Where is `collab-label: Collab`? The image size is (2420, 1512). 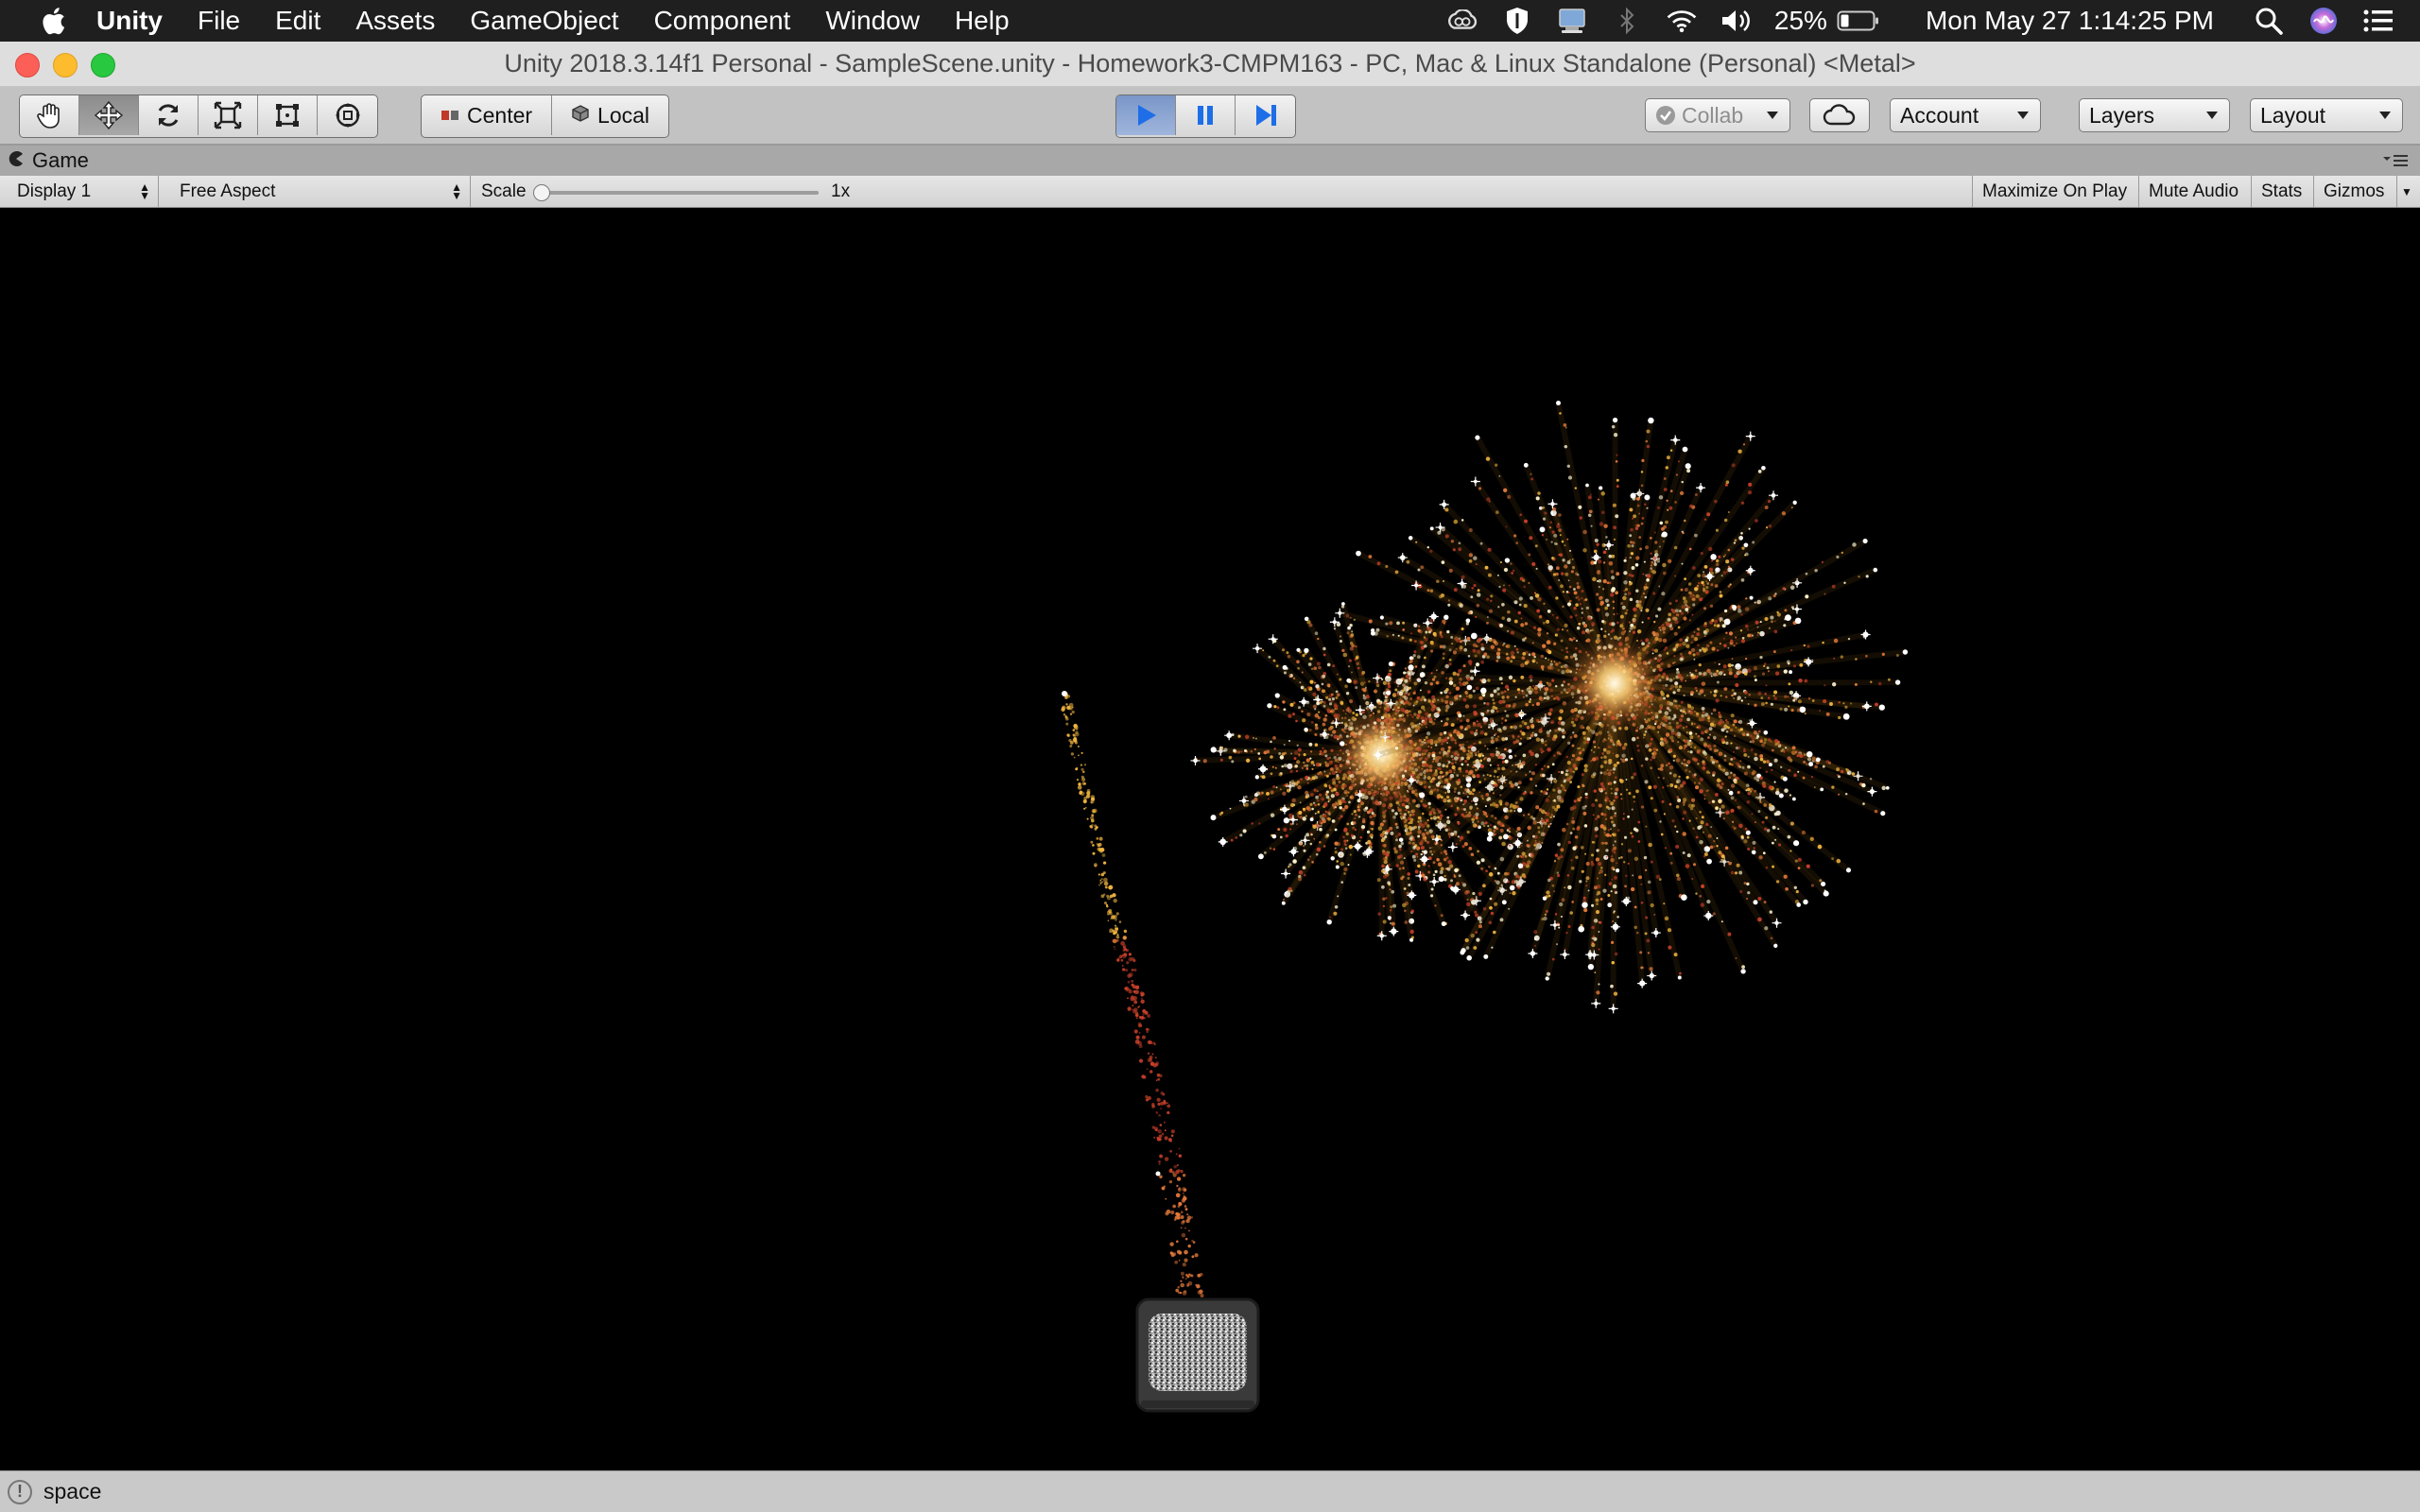 collab-label: Collab is located at coordinates (1713, 115).